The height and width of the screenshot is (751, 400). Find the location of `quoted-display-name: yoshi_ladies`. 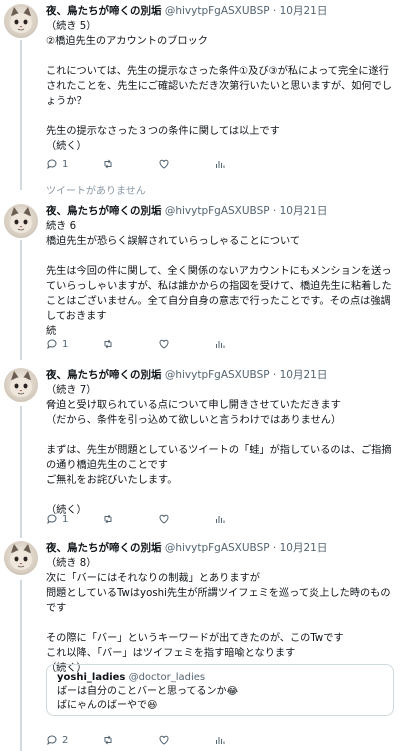

quoted-display-name: yoshi_ladies is located at coordinates (91, 677).